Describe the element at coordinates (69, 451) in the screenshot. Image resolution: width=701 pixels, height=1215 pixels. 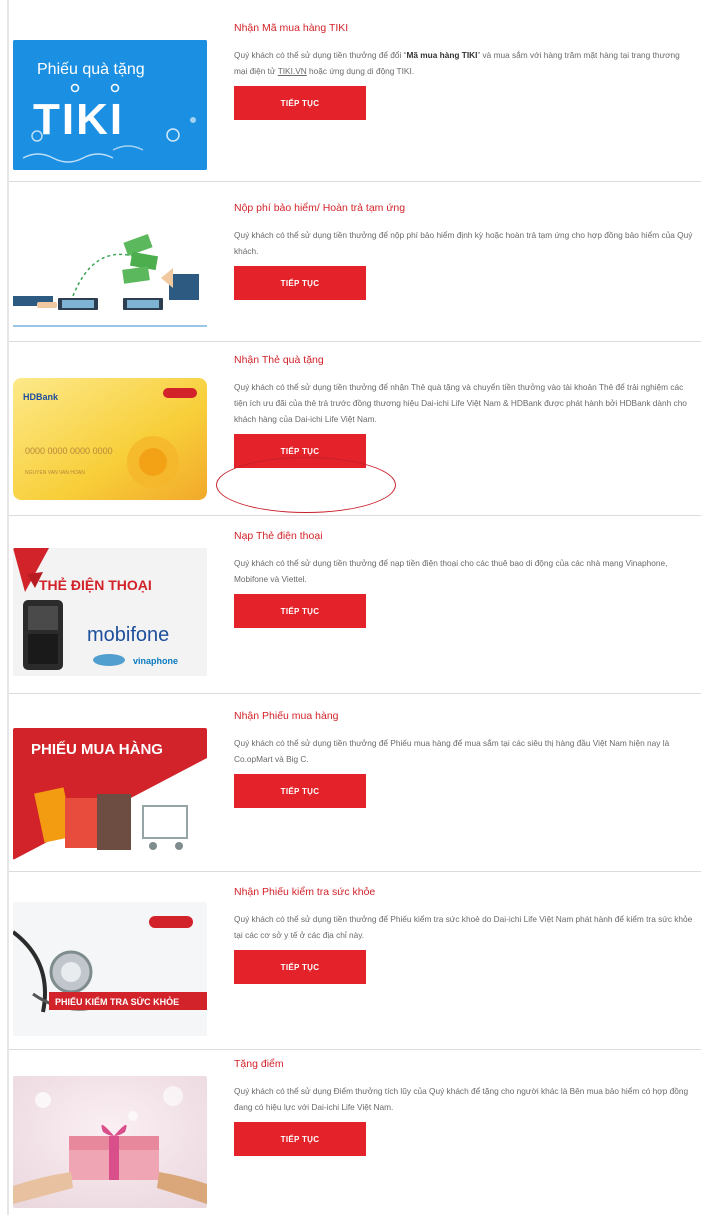
I see `card-number-text: 0000 0000 0000 0000` at that location.